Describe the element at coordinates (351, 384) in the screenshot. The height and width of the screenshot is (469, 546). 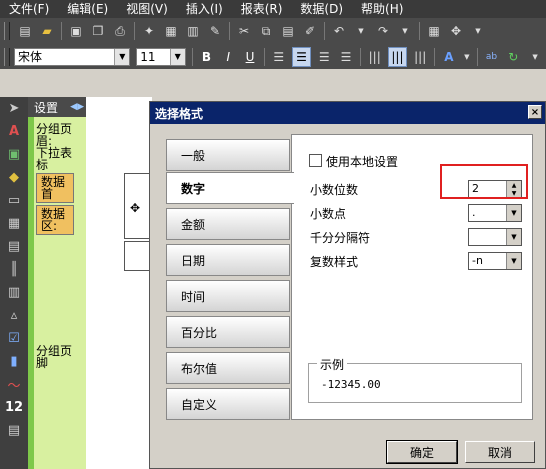
I see `example-value: -12345.00` at that location.